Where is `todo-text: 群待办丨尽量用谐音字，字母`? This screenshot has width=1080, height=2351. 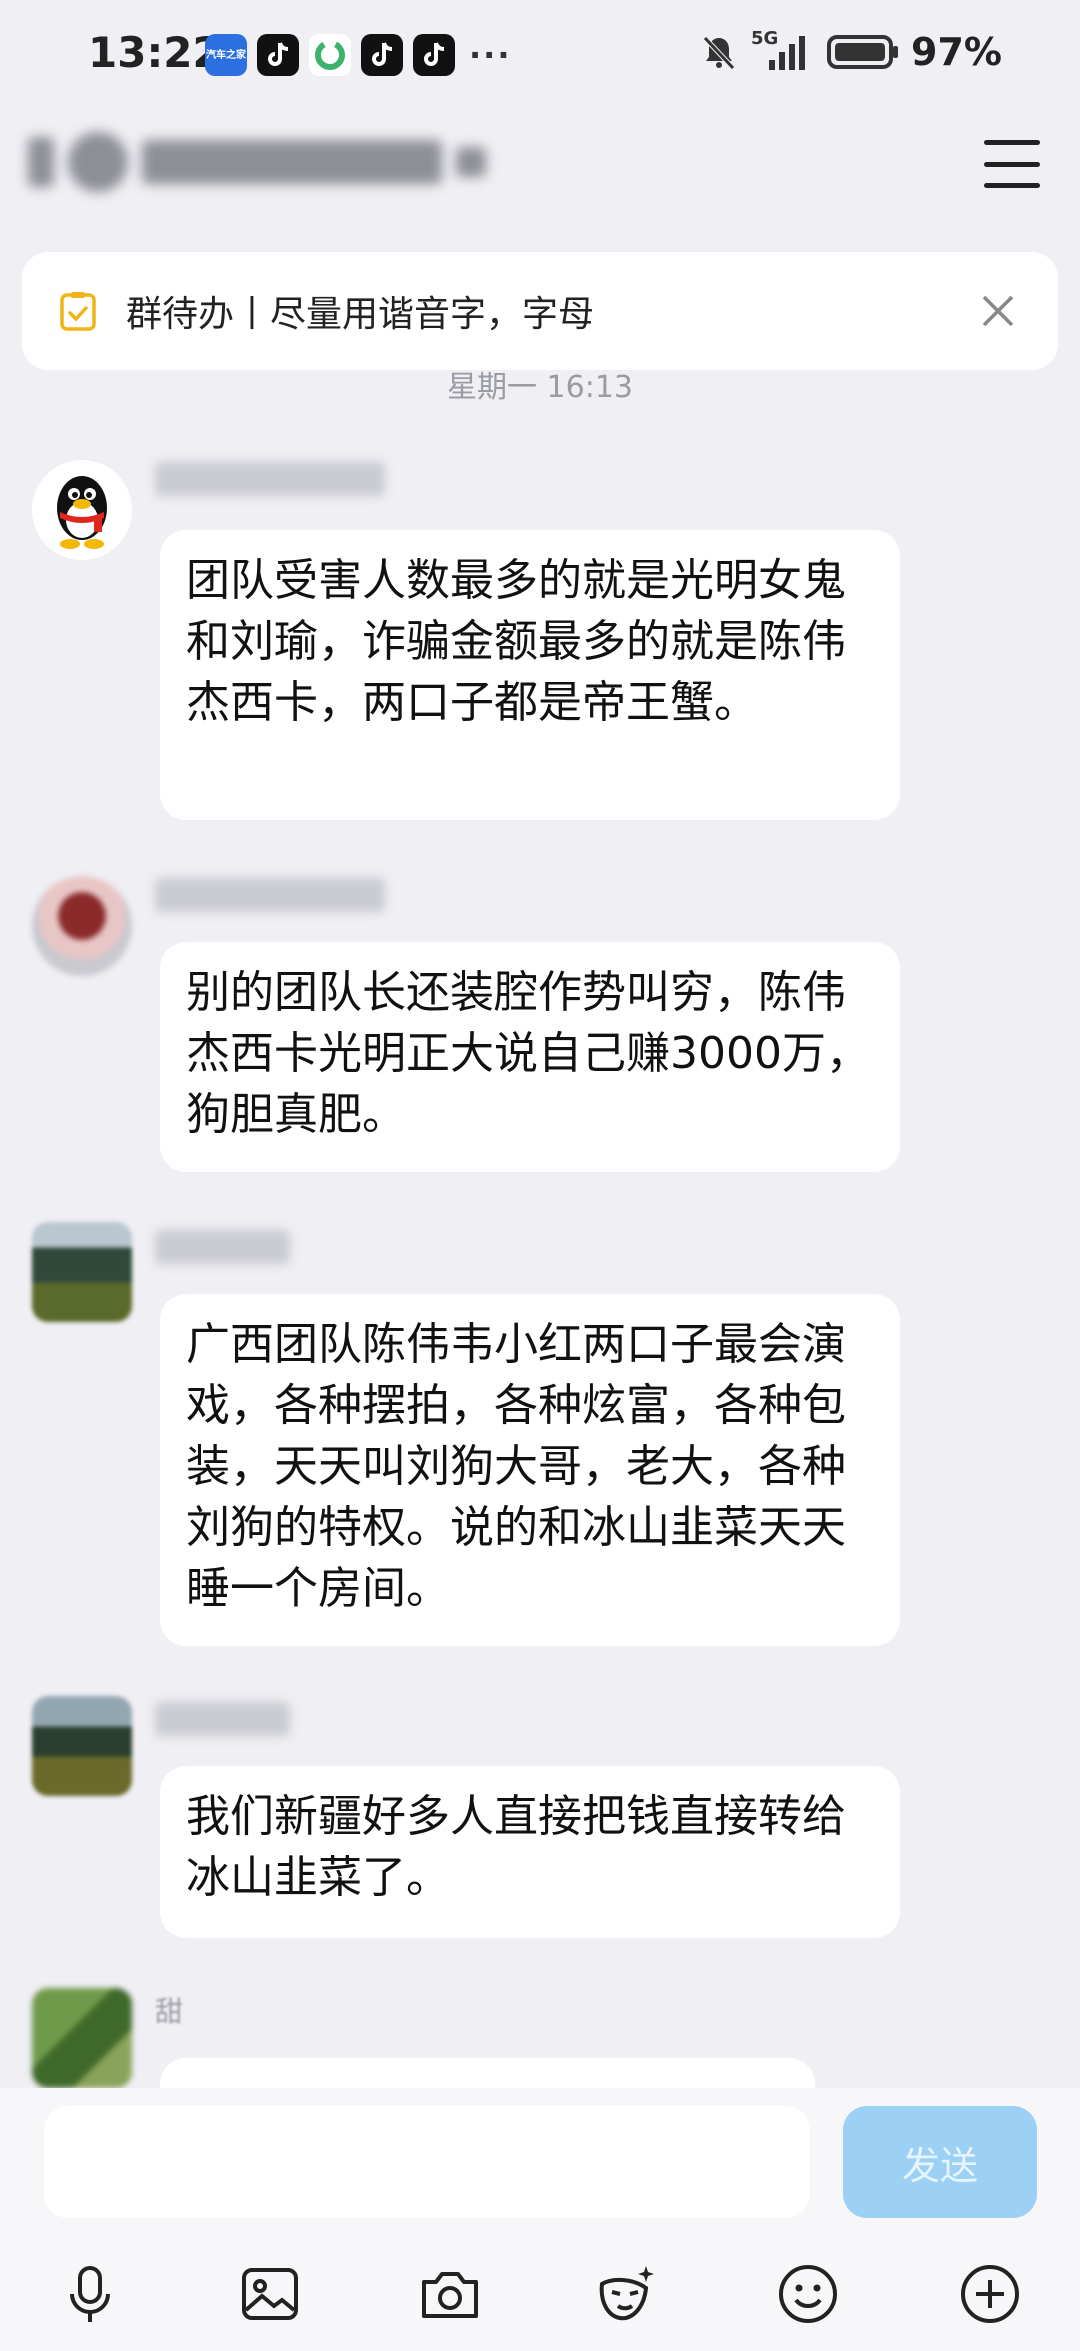 todo-text: 群待办丨尽量用谐音字，字母 is located at coordinates (360, 314).